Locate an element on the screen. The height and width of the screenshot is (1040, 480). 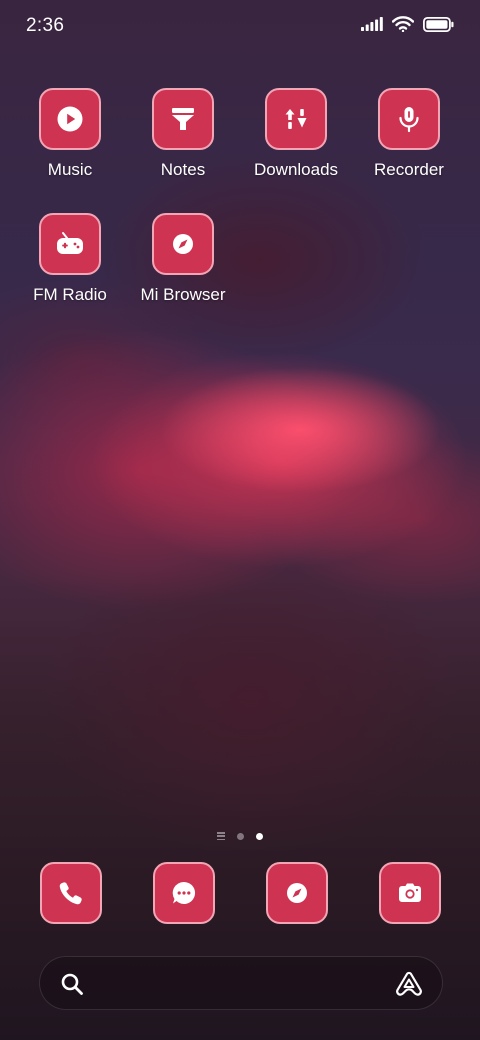
fm-radio-app-icon is located at coordinates (70, 244).